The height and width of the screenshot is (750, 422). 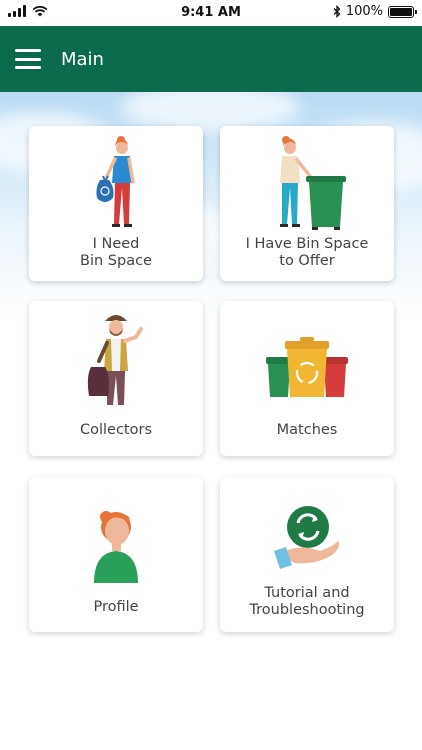 I want to click on card-profile: Profile, so click(x=116, y=554).